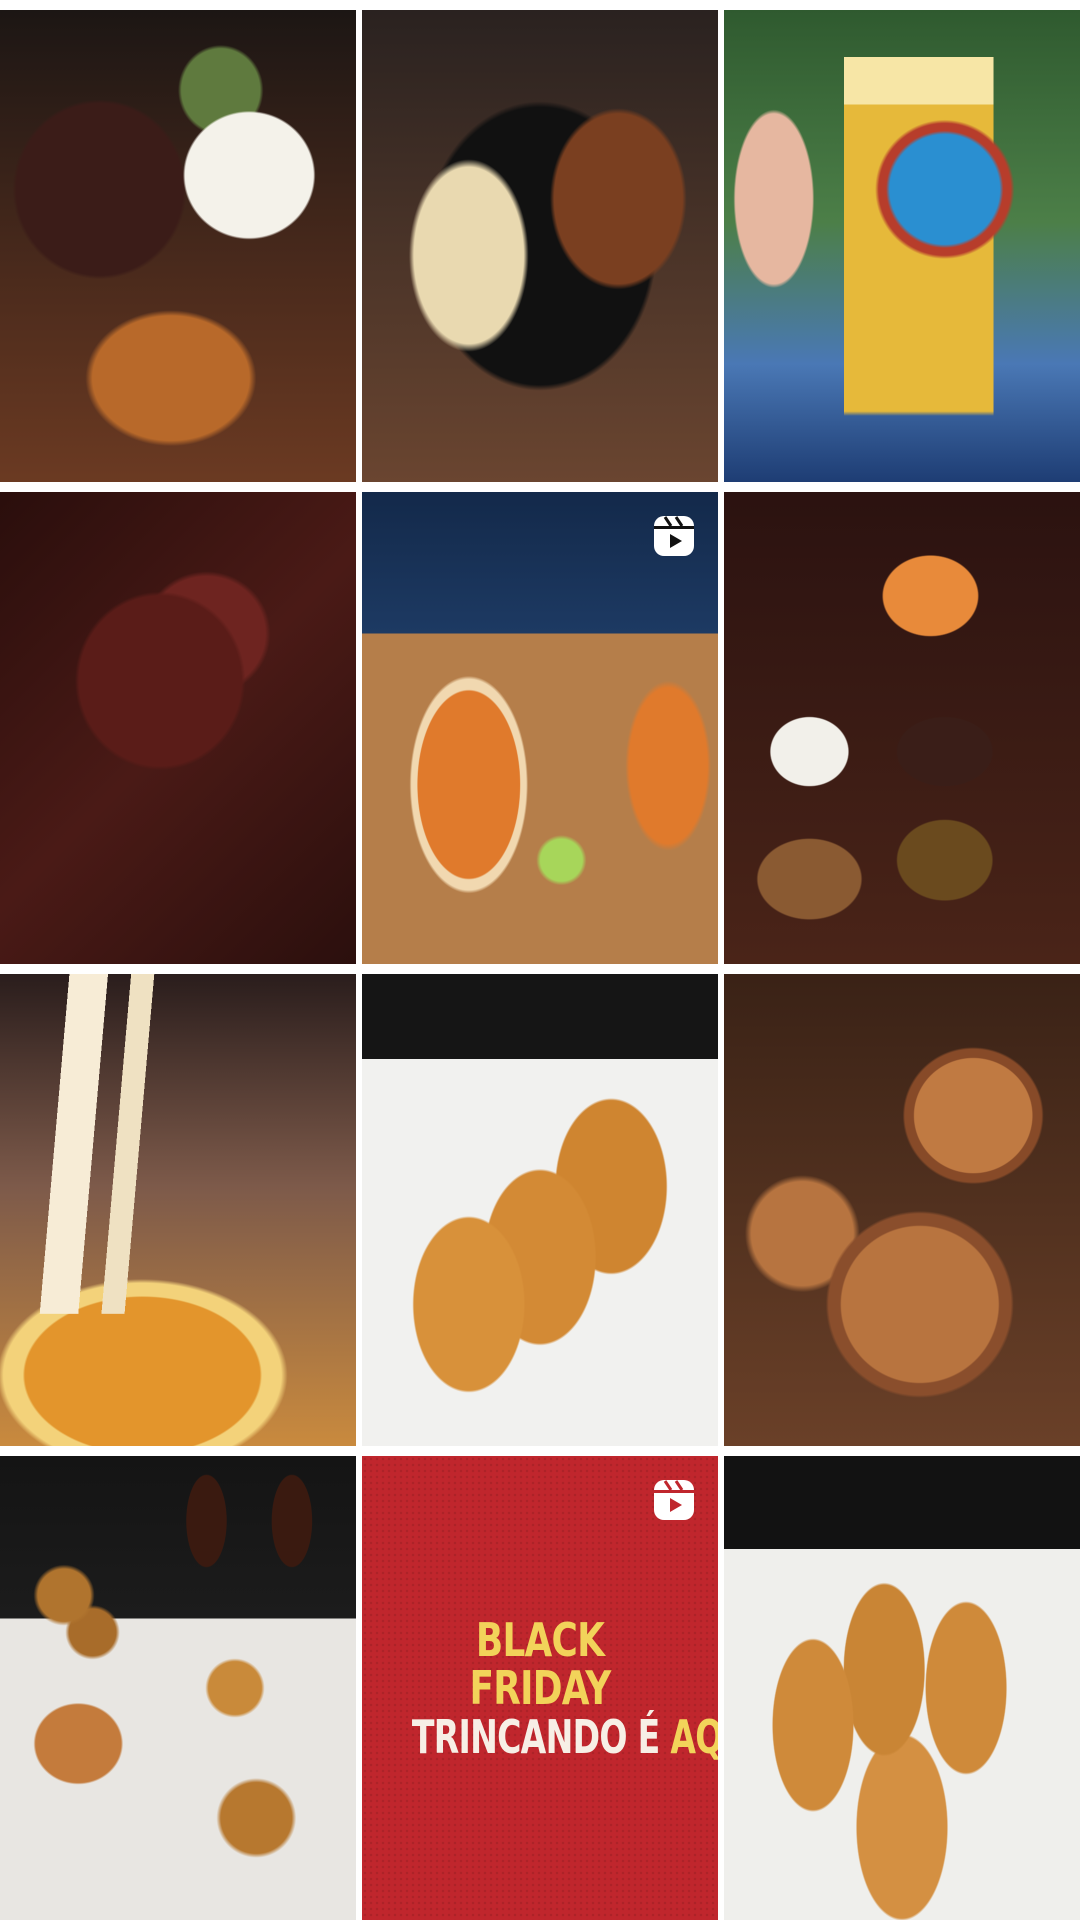  I want to click on promo-text: BLACK FRIDAY TRINCANDO É AQUI!, so click(540, 1688).